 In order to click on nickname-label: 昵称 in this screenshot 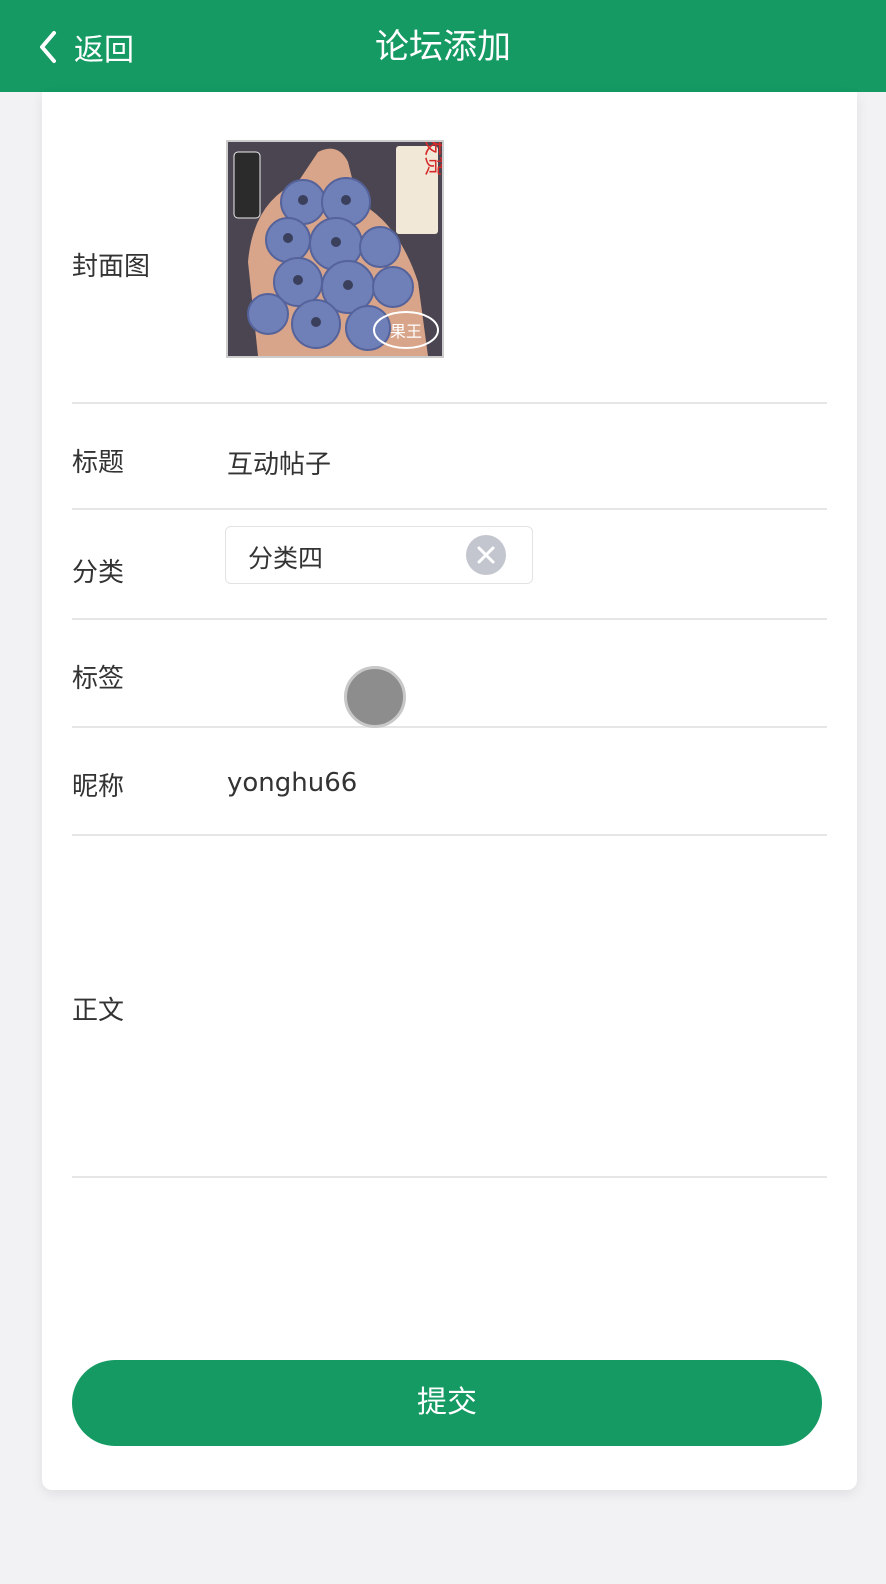, I will do `click(98, 787)`.